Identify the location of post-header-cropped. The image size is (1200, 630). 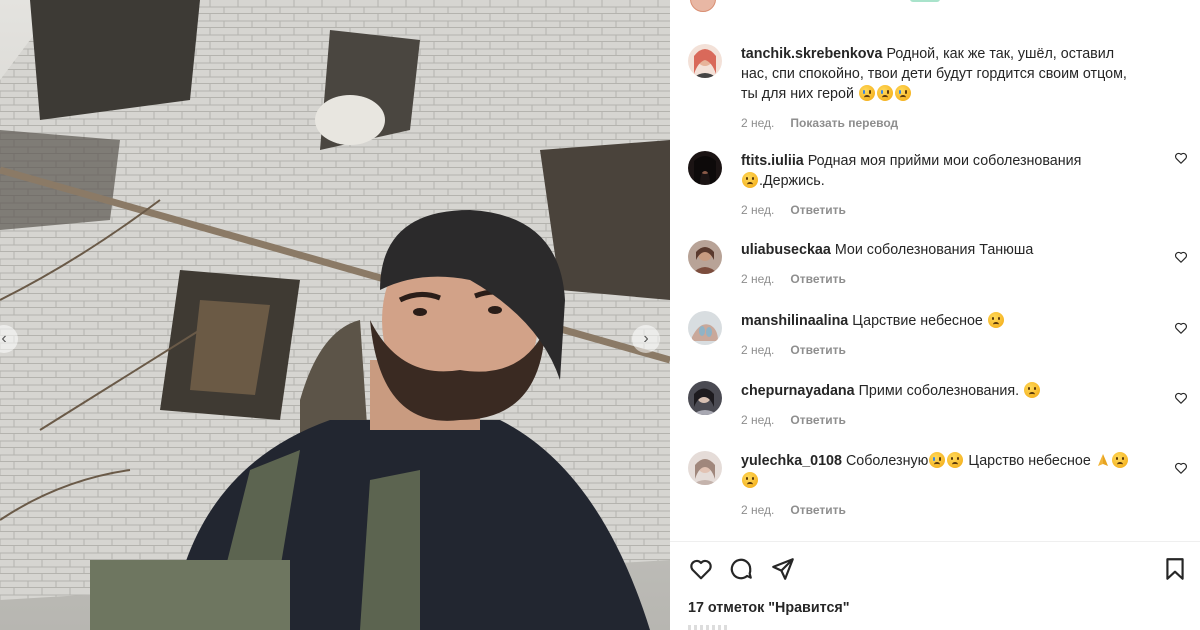
(935, 6).